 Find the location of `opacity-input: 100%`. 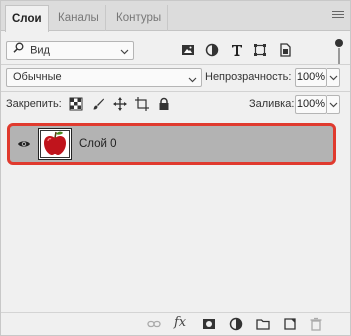

opacity-input: 100% is located at coordinates (311, 77).